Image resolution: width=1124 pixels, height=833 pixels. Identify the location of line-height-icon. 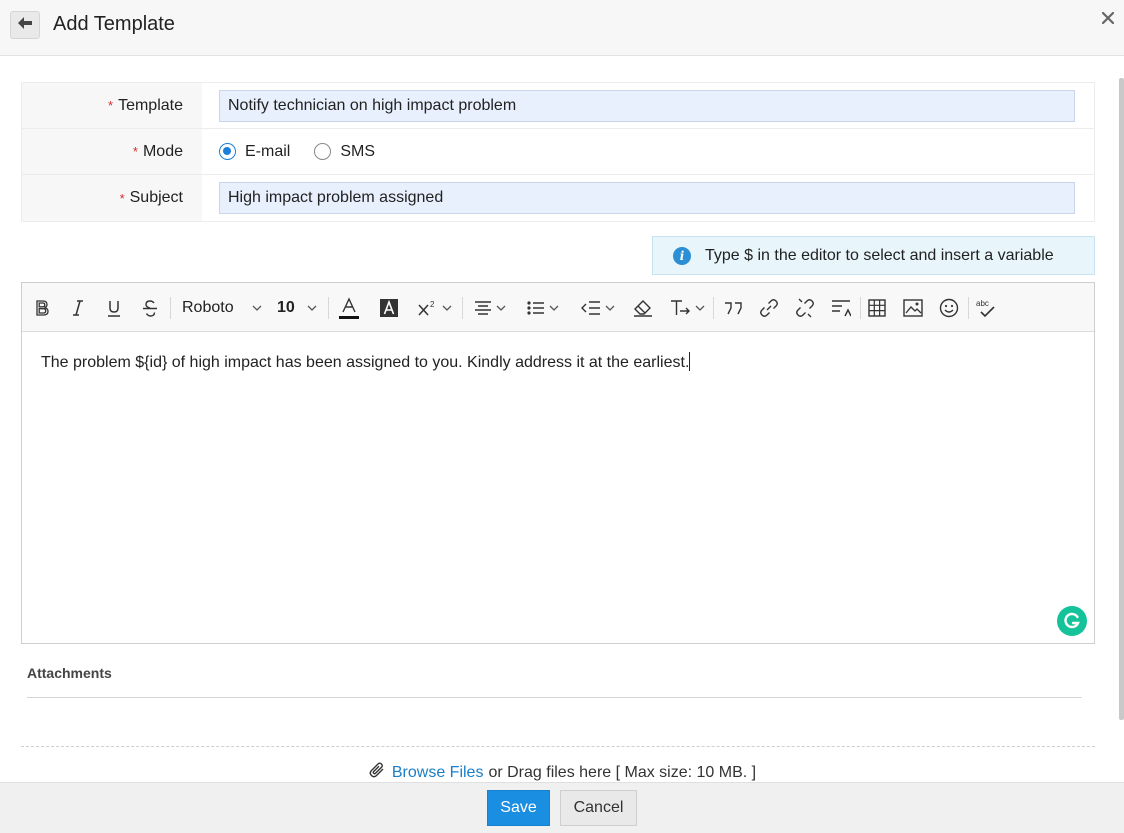
(841, 308).